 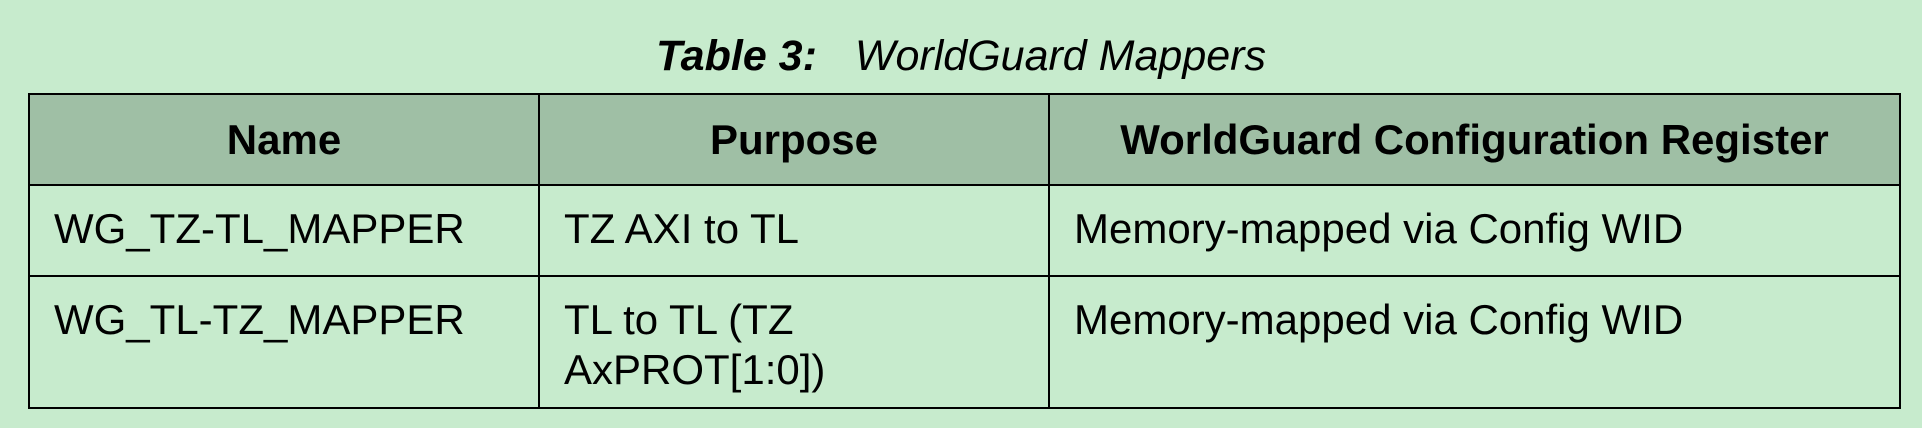 I want to click on cell-name: WG_TZ-TL_MAPPER, so click(x=284, y=230).